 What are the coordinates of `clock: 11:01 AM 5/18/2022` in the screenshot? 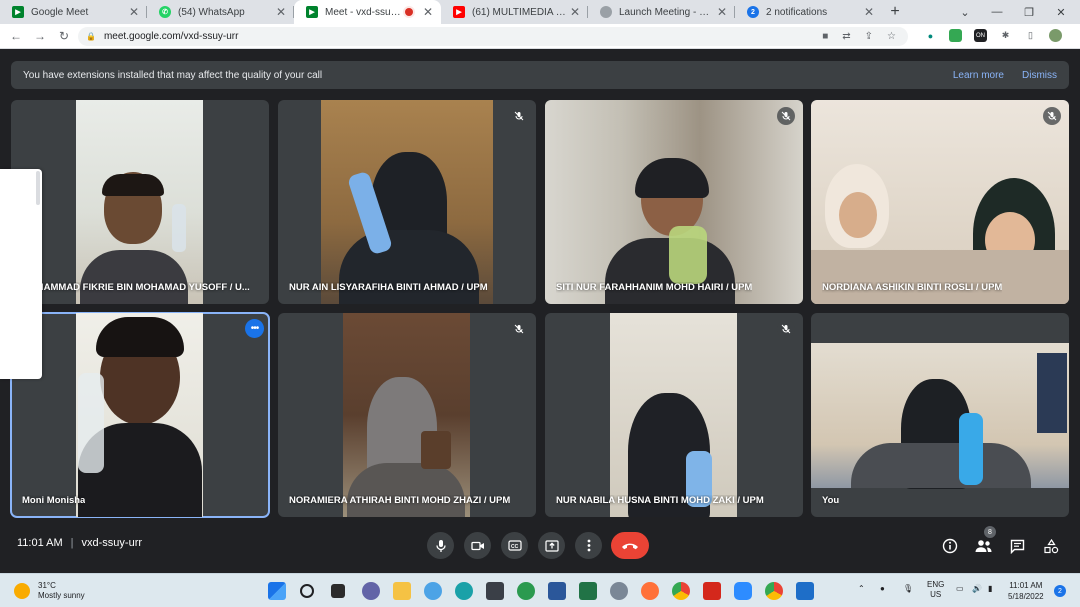 It's located at (1026, 591).